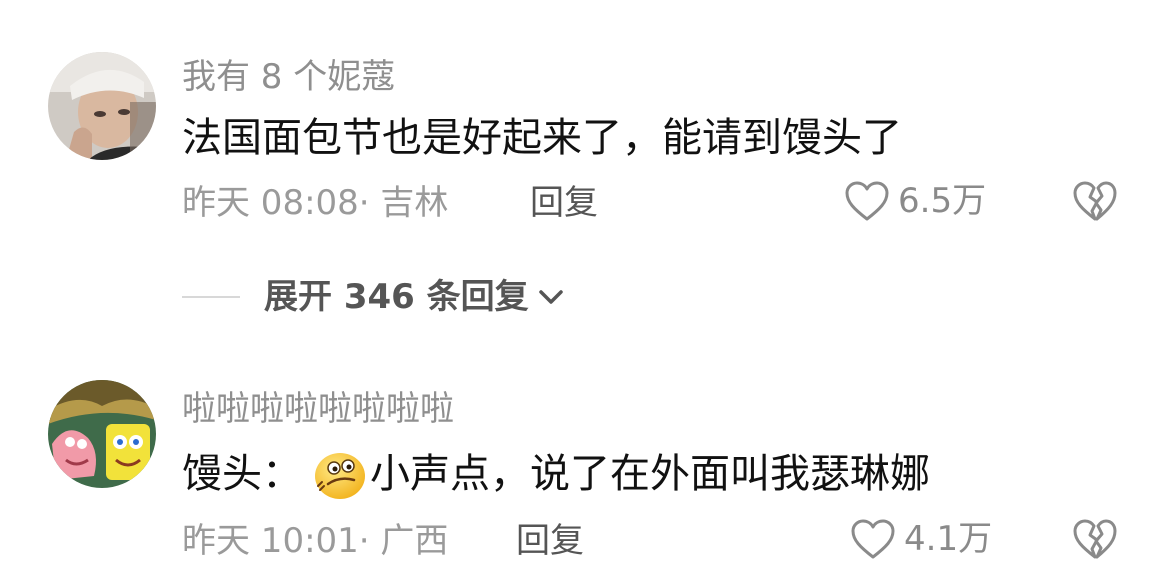 The image size is (1170, 584). I want to click on expand-replies-label: 展开 346 条回复, so click(396, 297).